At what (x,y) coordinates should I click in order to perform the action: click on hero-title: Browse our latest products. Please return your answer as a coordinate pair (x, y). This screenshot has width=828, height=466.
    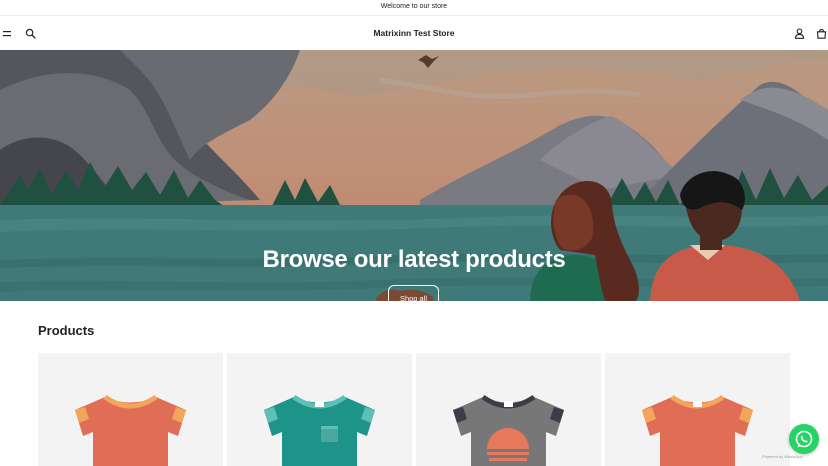
    Looking at the image, I should click on (414, 259).